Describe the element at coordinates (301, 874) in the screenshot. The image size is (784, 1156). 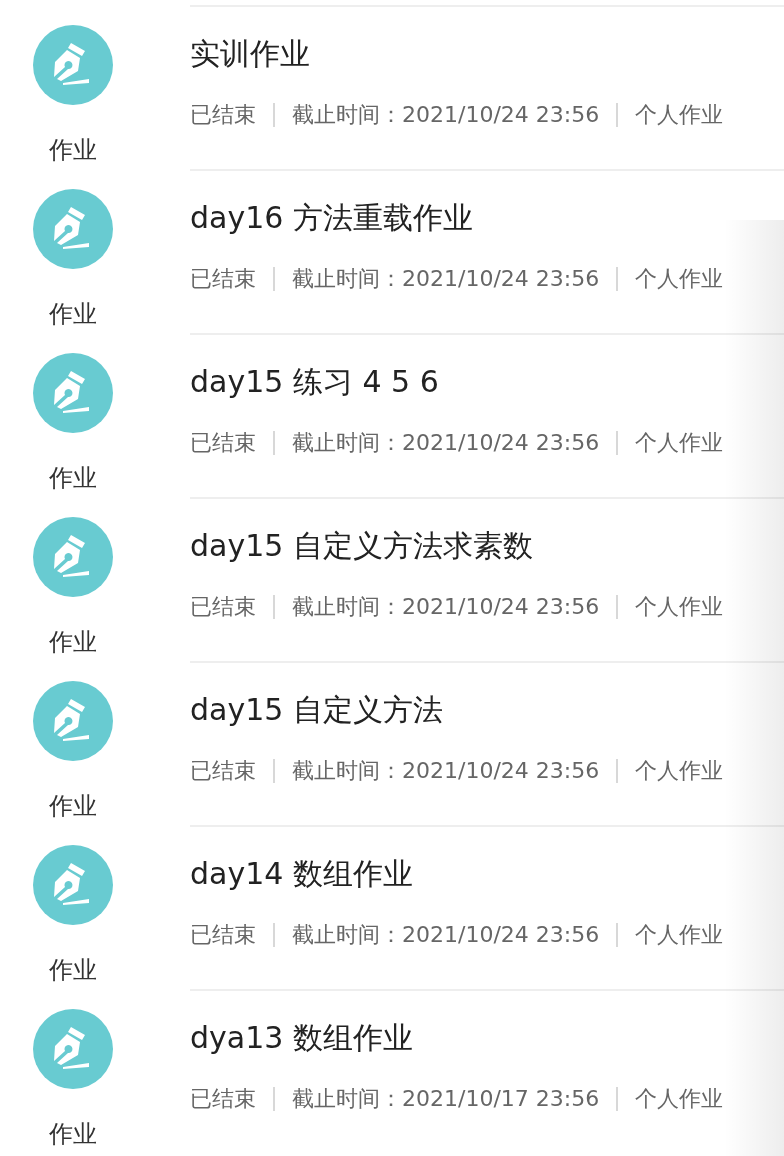
I see `assignment-title: day14 数组作业` at that location.